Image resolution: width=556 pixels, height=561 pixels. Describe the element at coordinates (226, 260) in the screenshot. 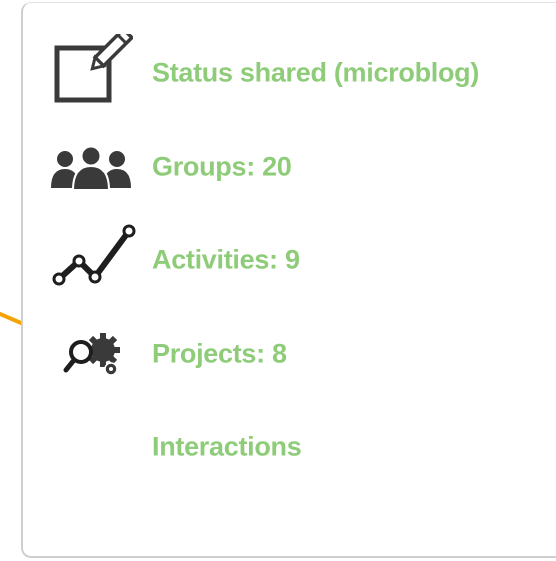

I see `menu-item-label-activities: Activities: 9` at that location.